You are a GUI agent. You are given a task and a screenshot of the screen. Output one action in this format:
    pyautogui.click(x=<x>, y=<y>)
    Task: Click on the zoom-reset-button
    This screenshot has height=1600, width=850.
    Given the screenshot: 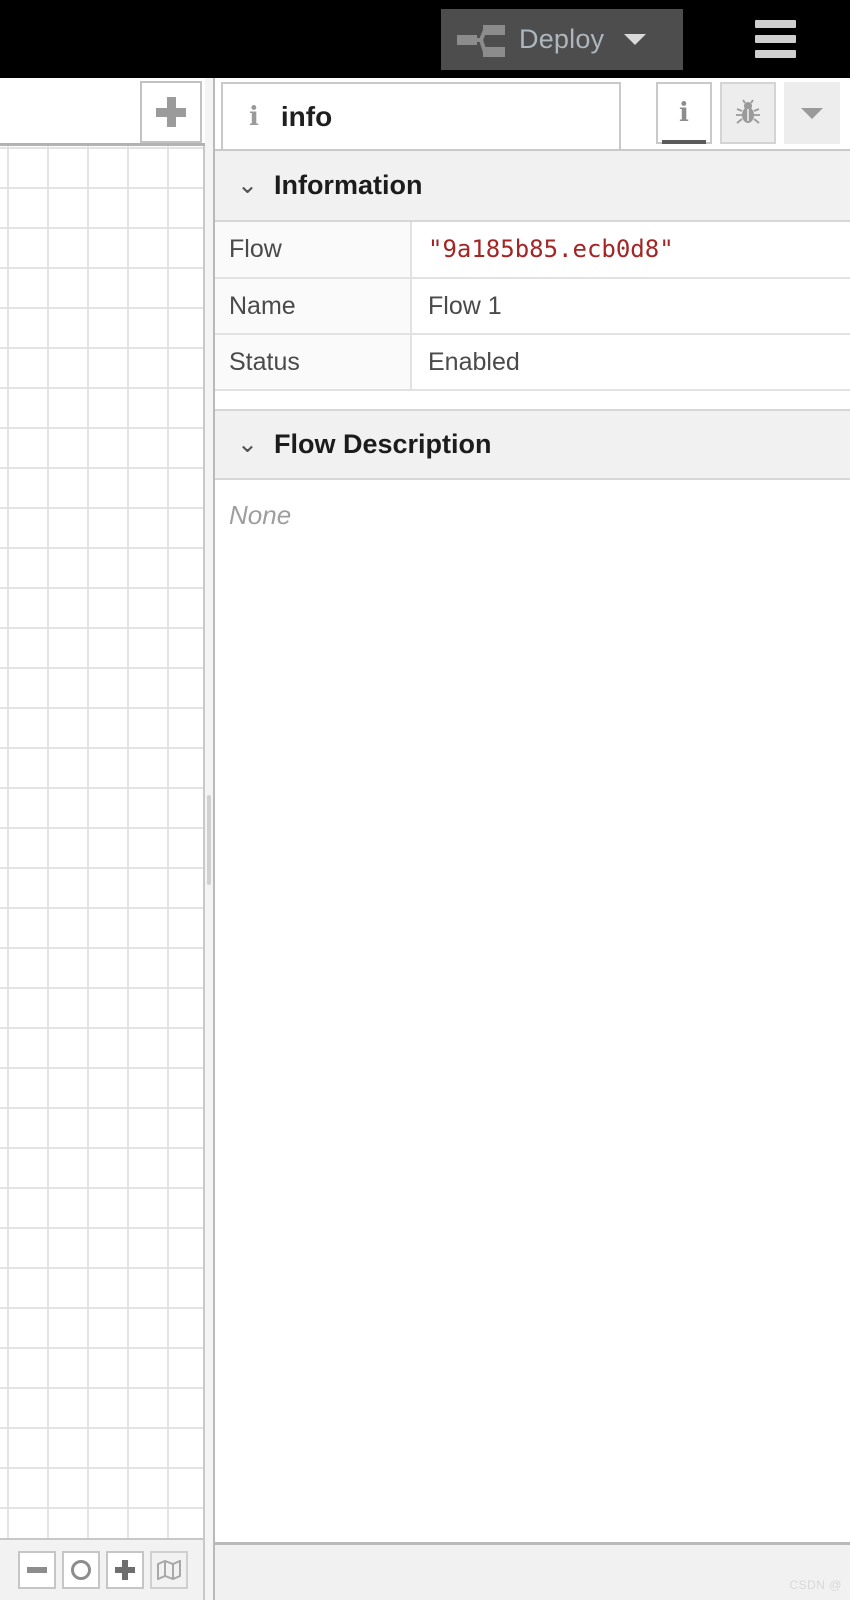 What is the action you would take?
    pyautogui.click(x=81, y=1570)
    